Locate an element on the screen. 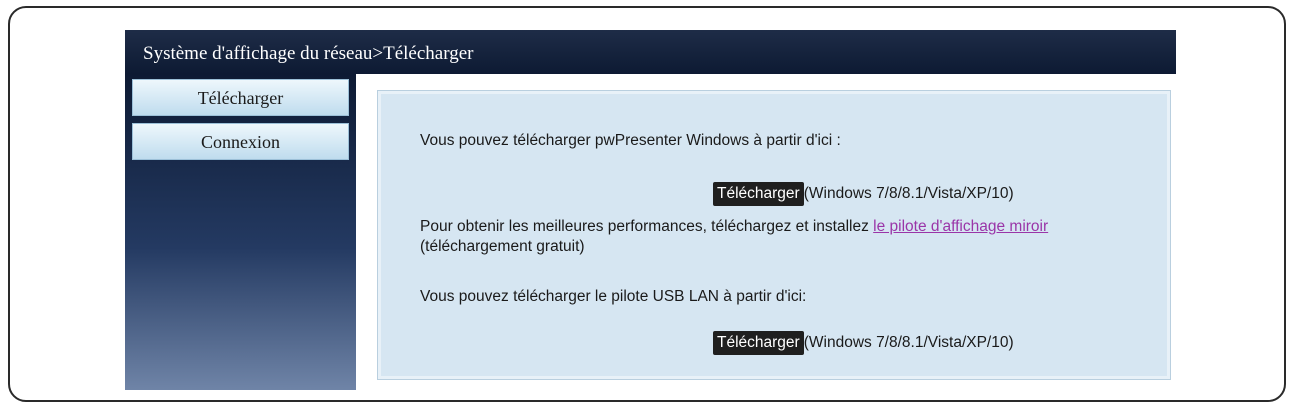  download-windows-button: Télécharger is located at coordinates (758, 194).